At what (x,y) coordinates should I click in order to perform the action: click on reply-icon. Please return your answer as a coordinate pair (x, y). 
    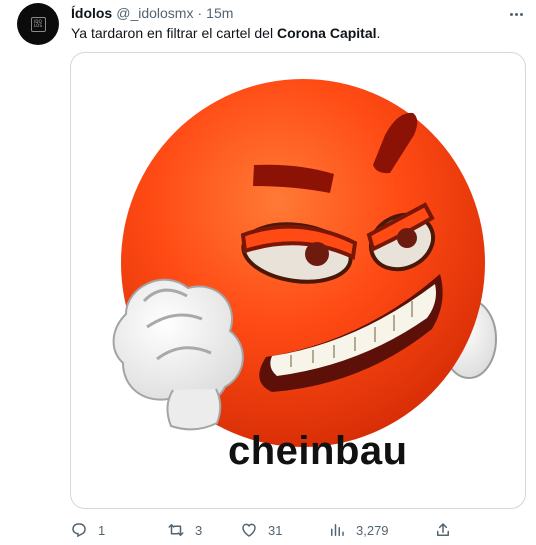
    Looking at the image, I should click on (79, 530).